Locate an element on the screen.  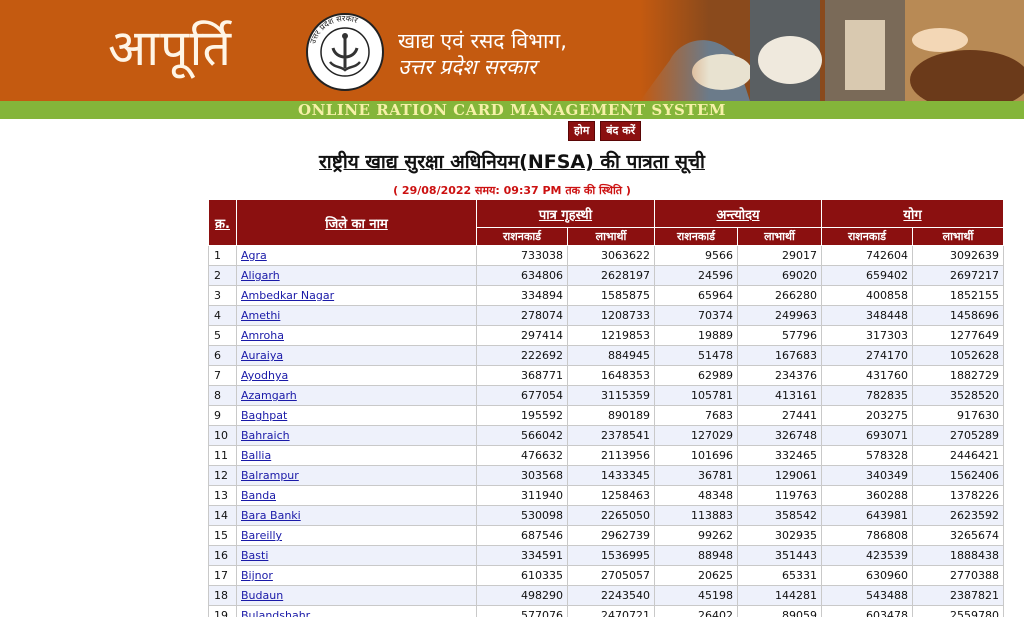
row-value: 677054 is located at coordinates (522, 395).